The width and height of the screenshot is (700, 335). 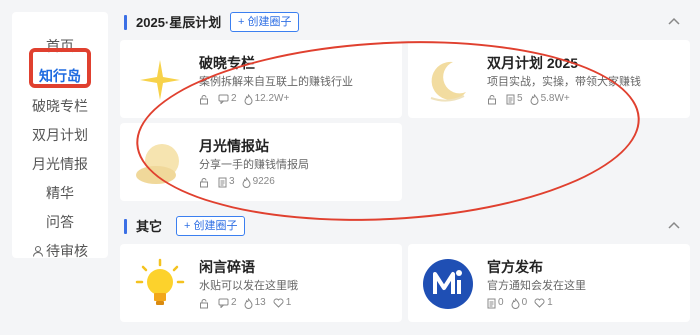 What do you see at coordinates (248, 286) in the screenshot?
I see `card-description: 水贴可以发在这里哦` at bounding box center [248, 286].